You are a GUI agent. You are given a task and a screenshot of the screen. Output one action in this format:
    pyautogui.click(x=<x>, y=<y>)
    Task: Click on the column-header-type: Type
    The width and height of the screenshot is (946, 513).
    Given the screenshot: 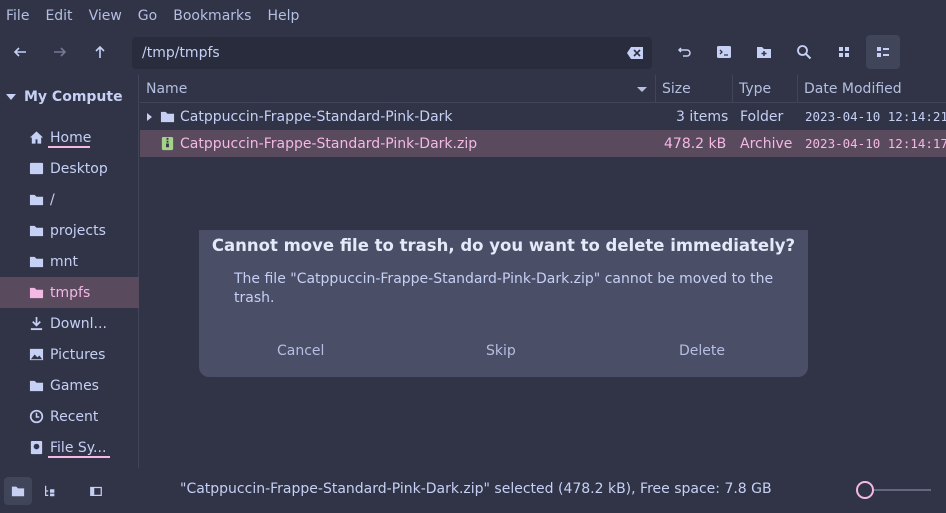 What is the action you would take?
    pyautogui.click(x=765, y=89)
    